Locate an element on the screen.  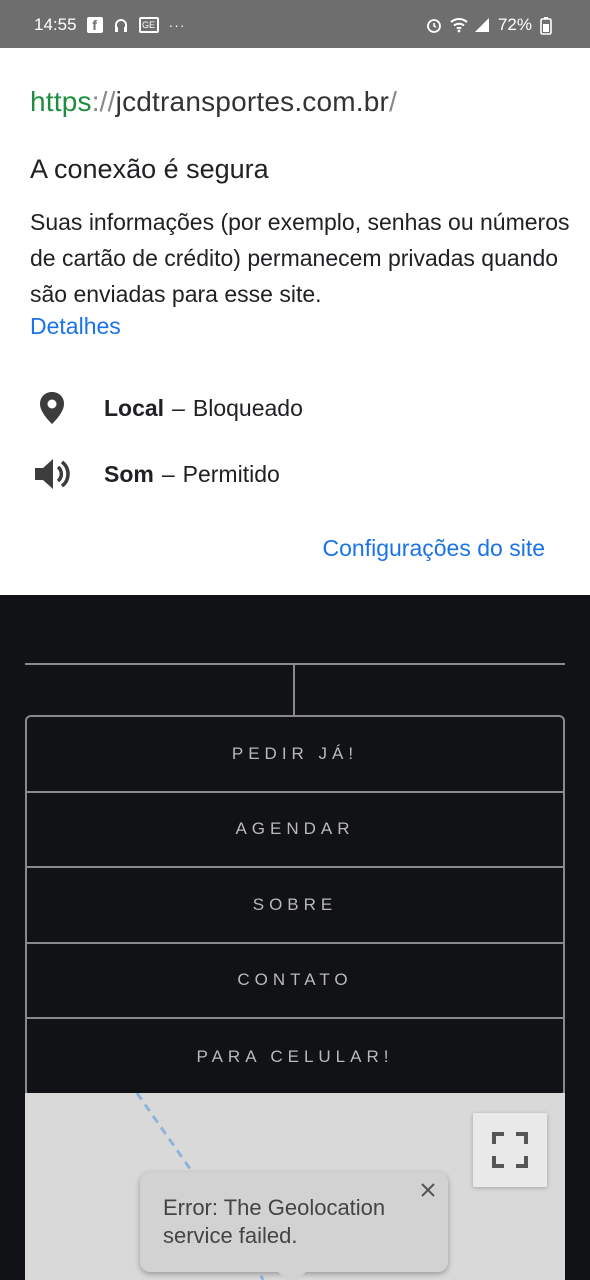
menu-item-celular: PARA CELULAR! is located at coordinates (295, 1057).